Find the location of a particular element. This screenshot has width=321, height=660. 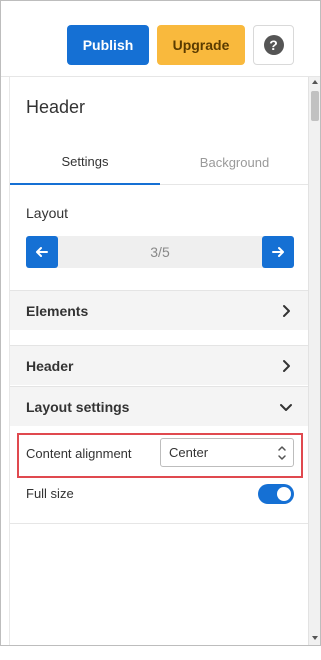

section-elements: Elements is located at coordinates (159, 310).